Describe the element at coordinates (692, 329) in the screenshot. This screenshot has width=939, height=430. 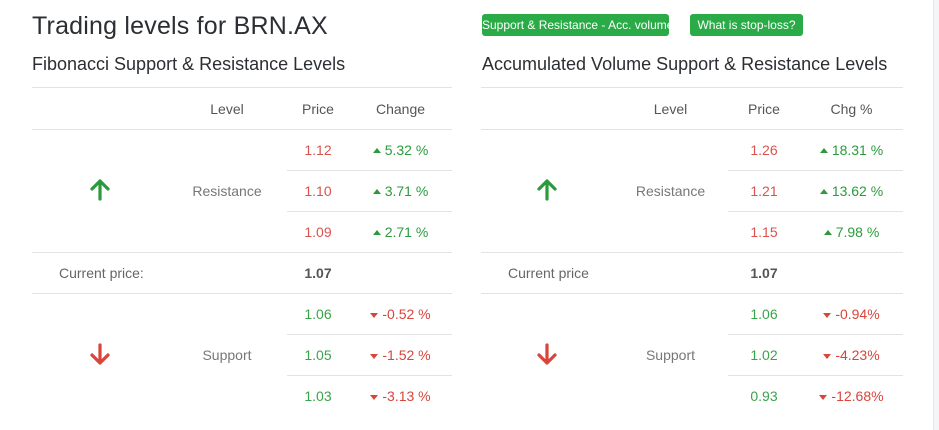
I see `support-row: Support 1.06 -0.94%` at that location.